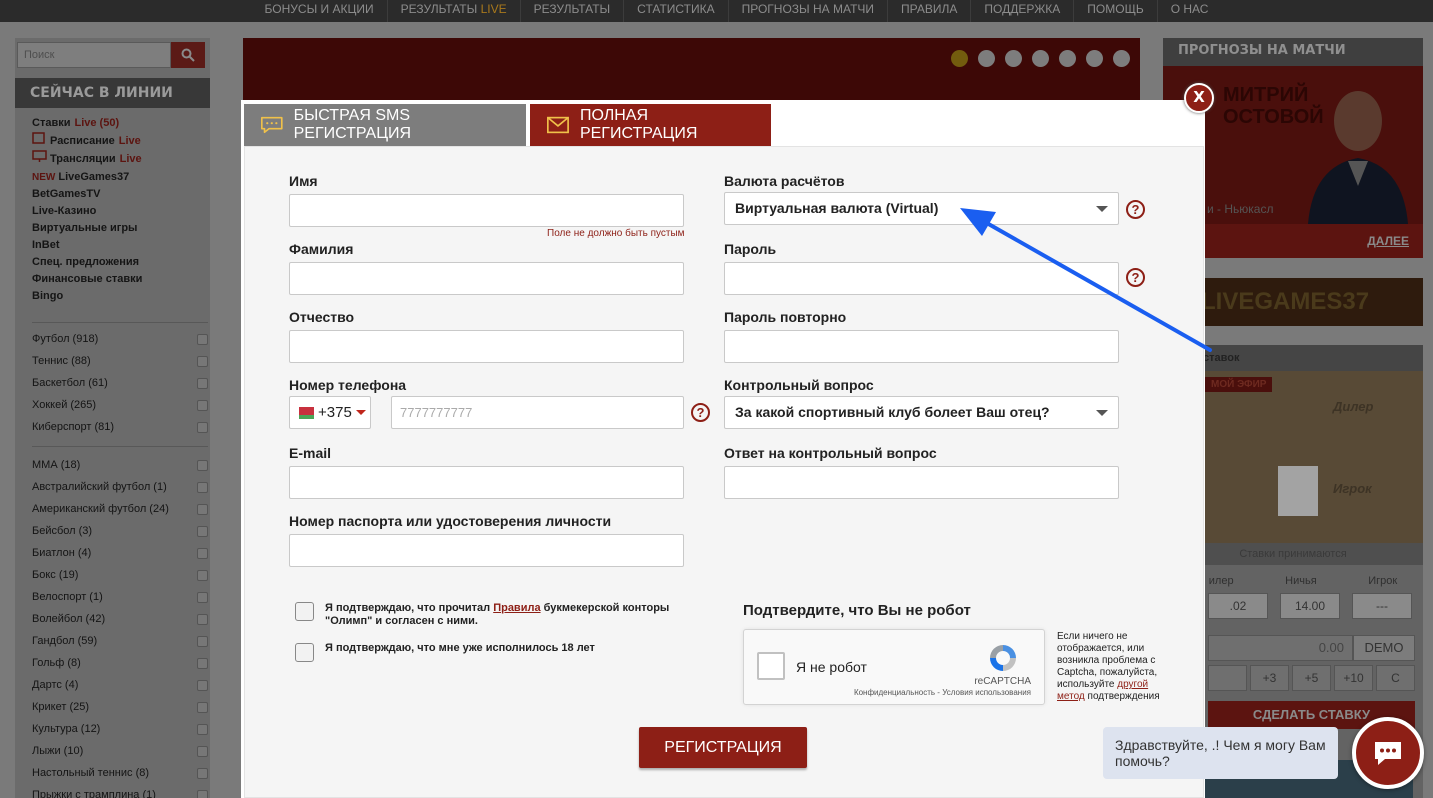 The width and height of the screenshot is (1433, 798). I want to click on sidebar-item-financial-bets: Финансовые ставки, so click(119, 279).